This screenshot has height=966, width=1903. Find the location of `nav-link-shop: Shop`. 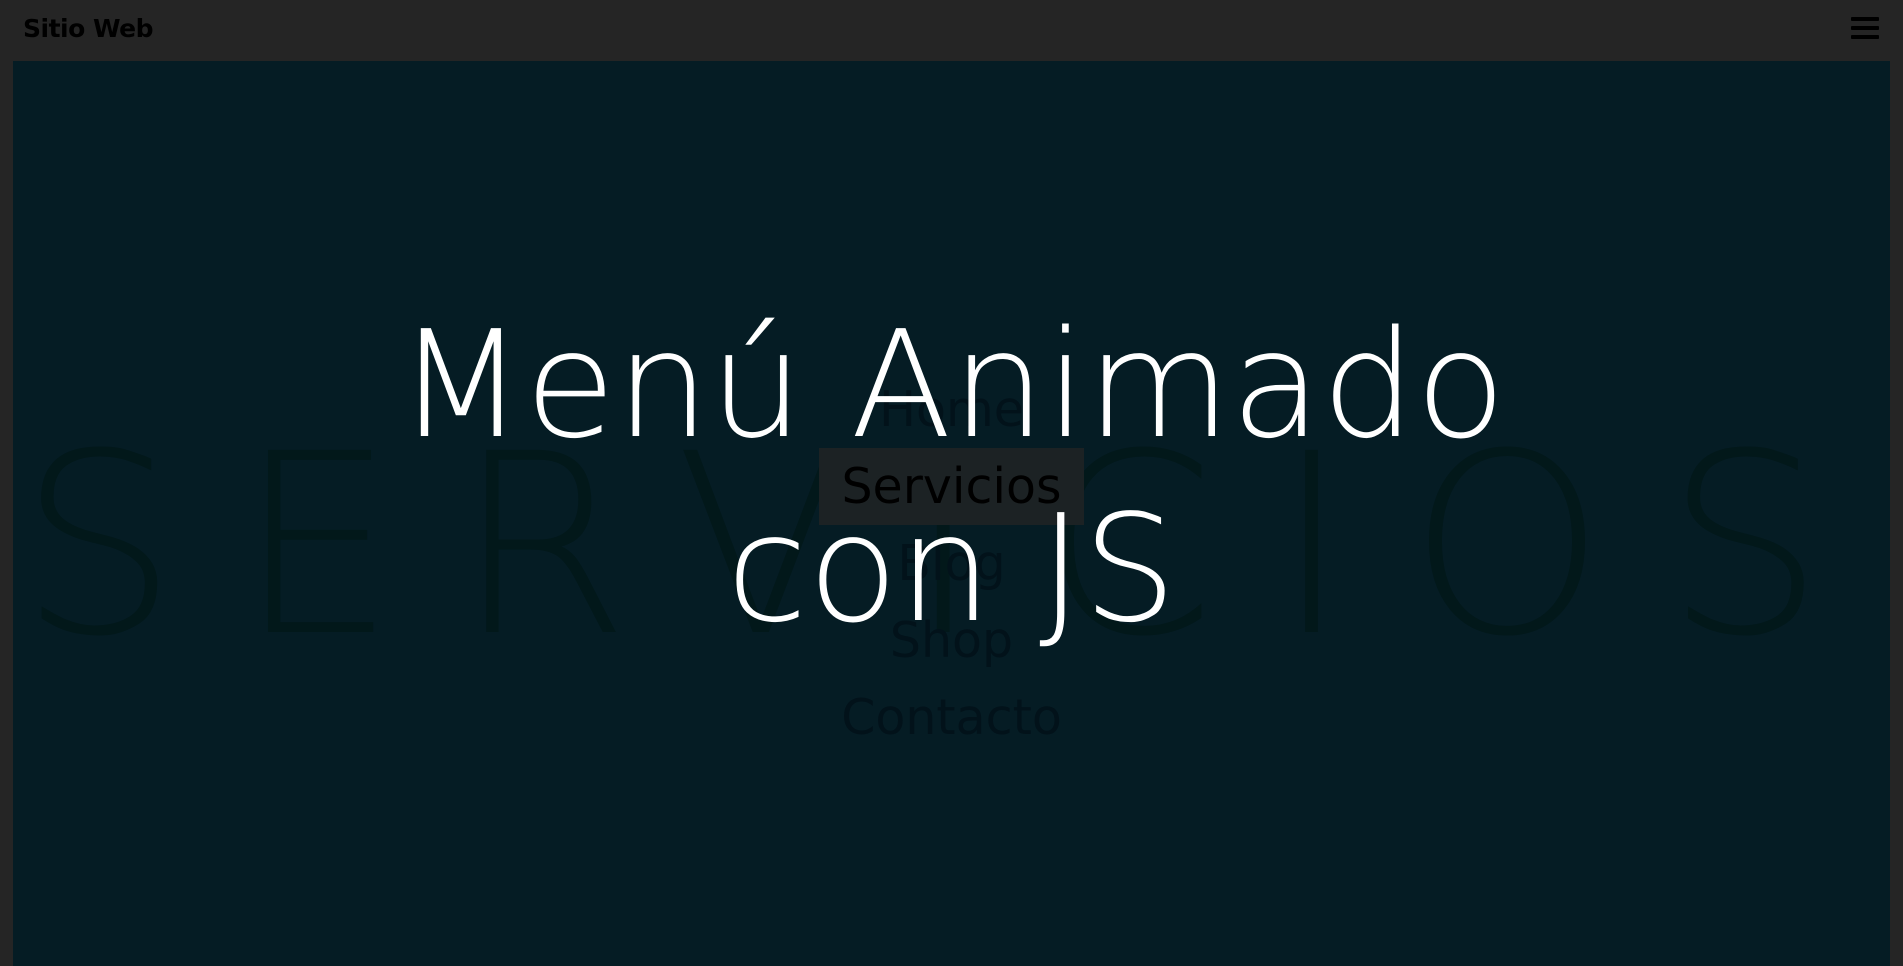

nav-link-shop: Shop is located at coordinates (951, 640).